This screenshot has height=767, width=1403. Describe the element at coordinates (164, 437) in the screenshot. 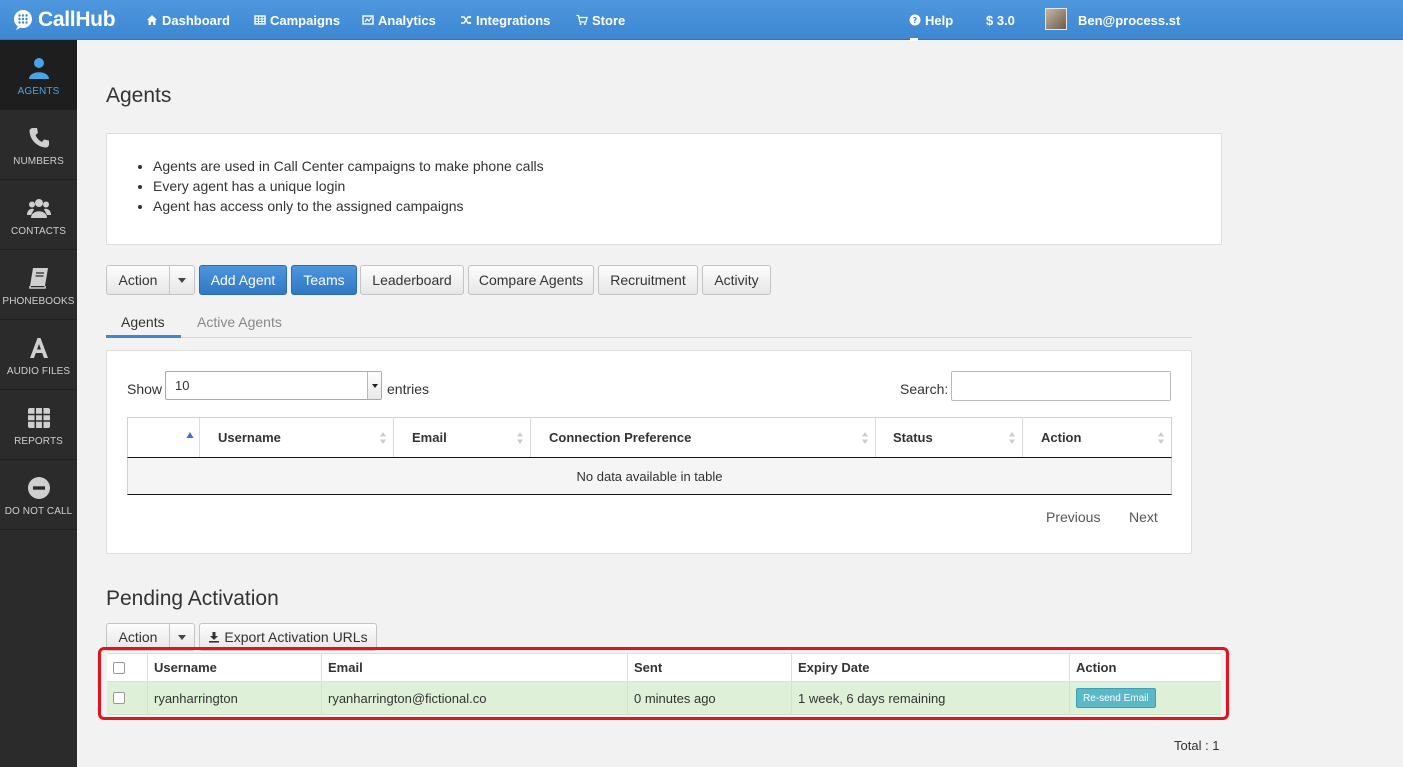

I see `column-header-select` at that location.